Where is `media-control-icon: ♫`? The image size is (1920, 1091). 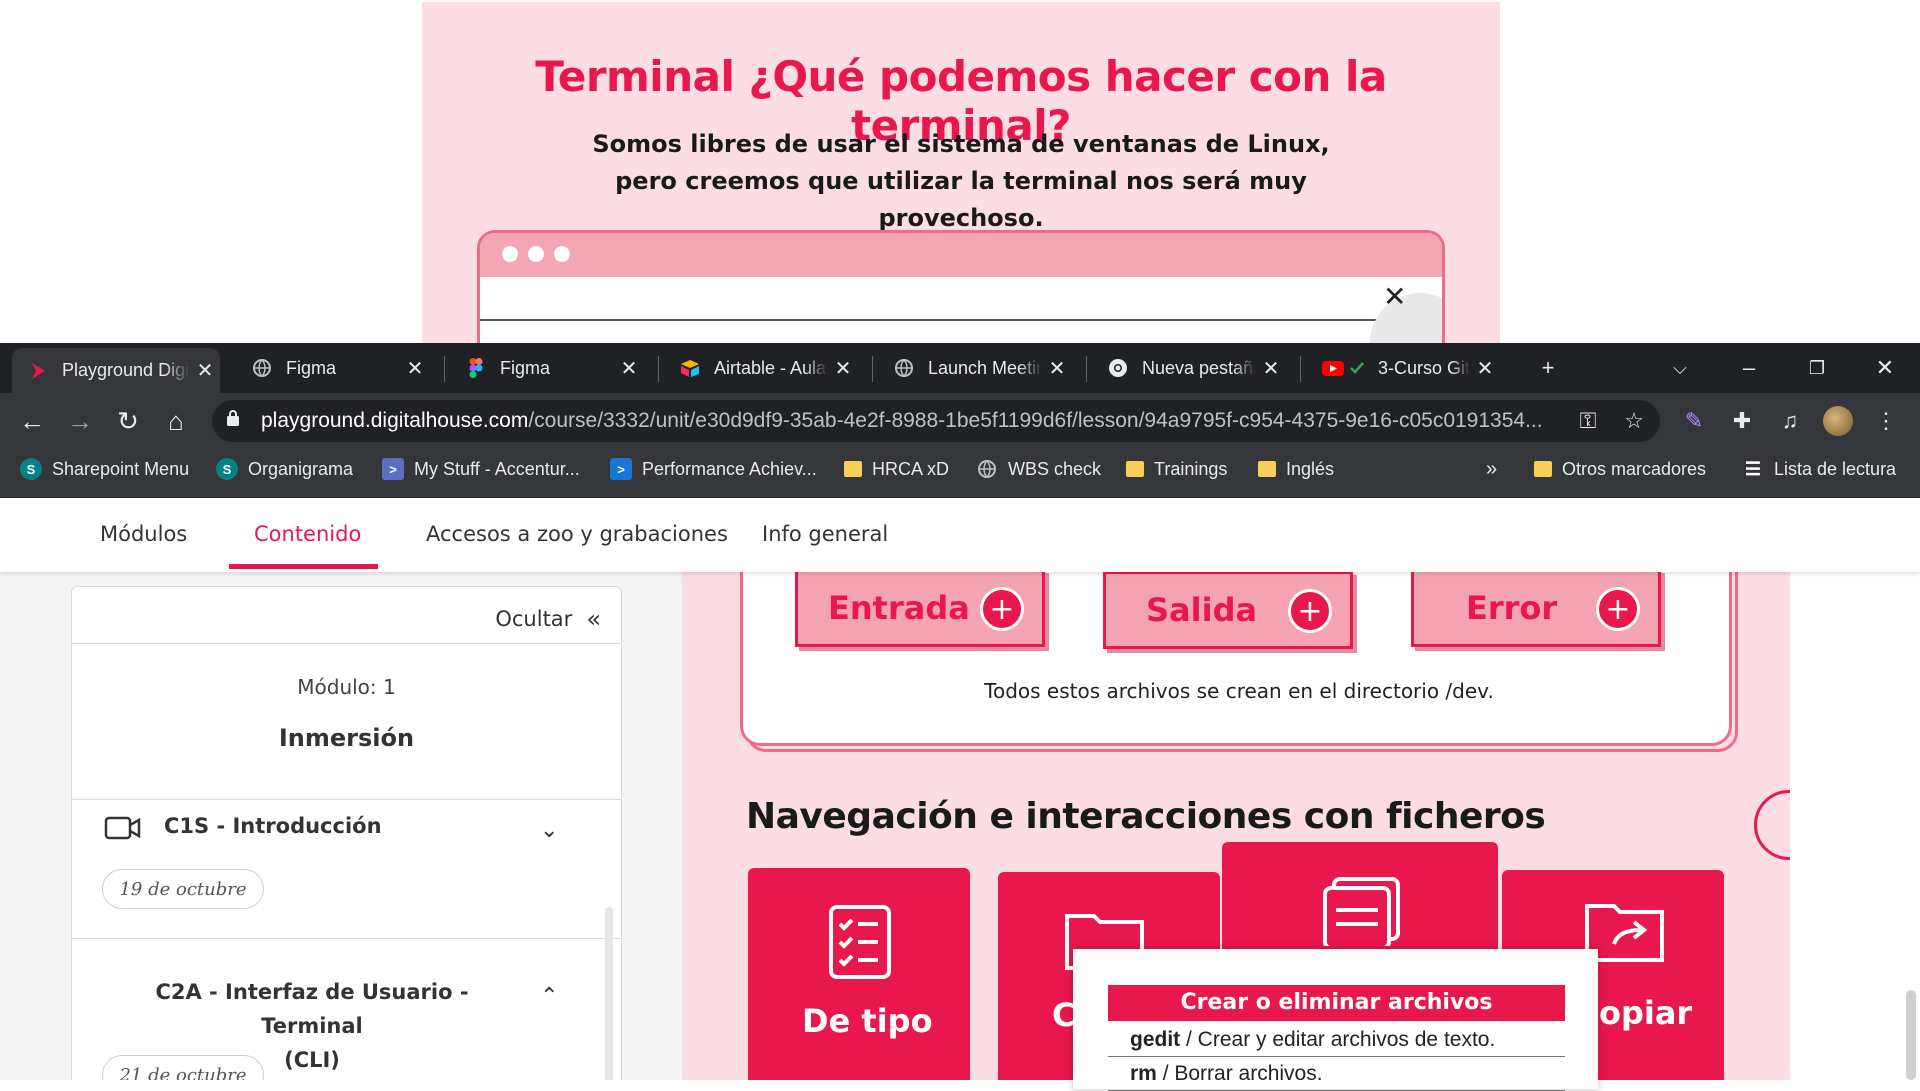 media-control-icon: ♫ is located at coordinates (1790, 421).